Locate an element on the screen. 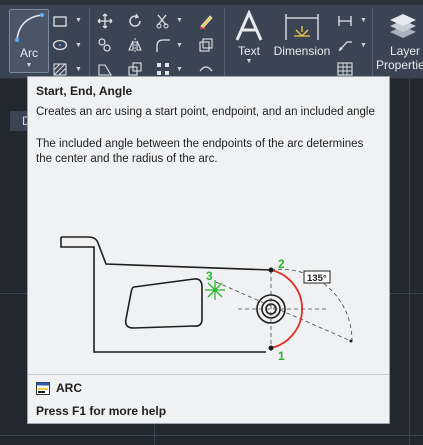 The width and height of the screenshot is (423, 445). command-name: ARC is located at coordinates (69, 388).